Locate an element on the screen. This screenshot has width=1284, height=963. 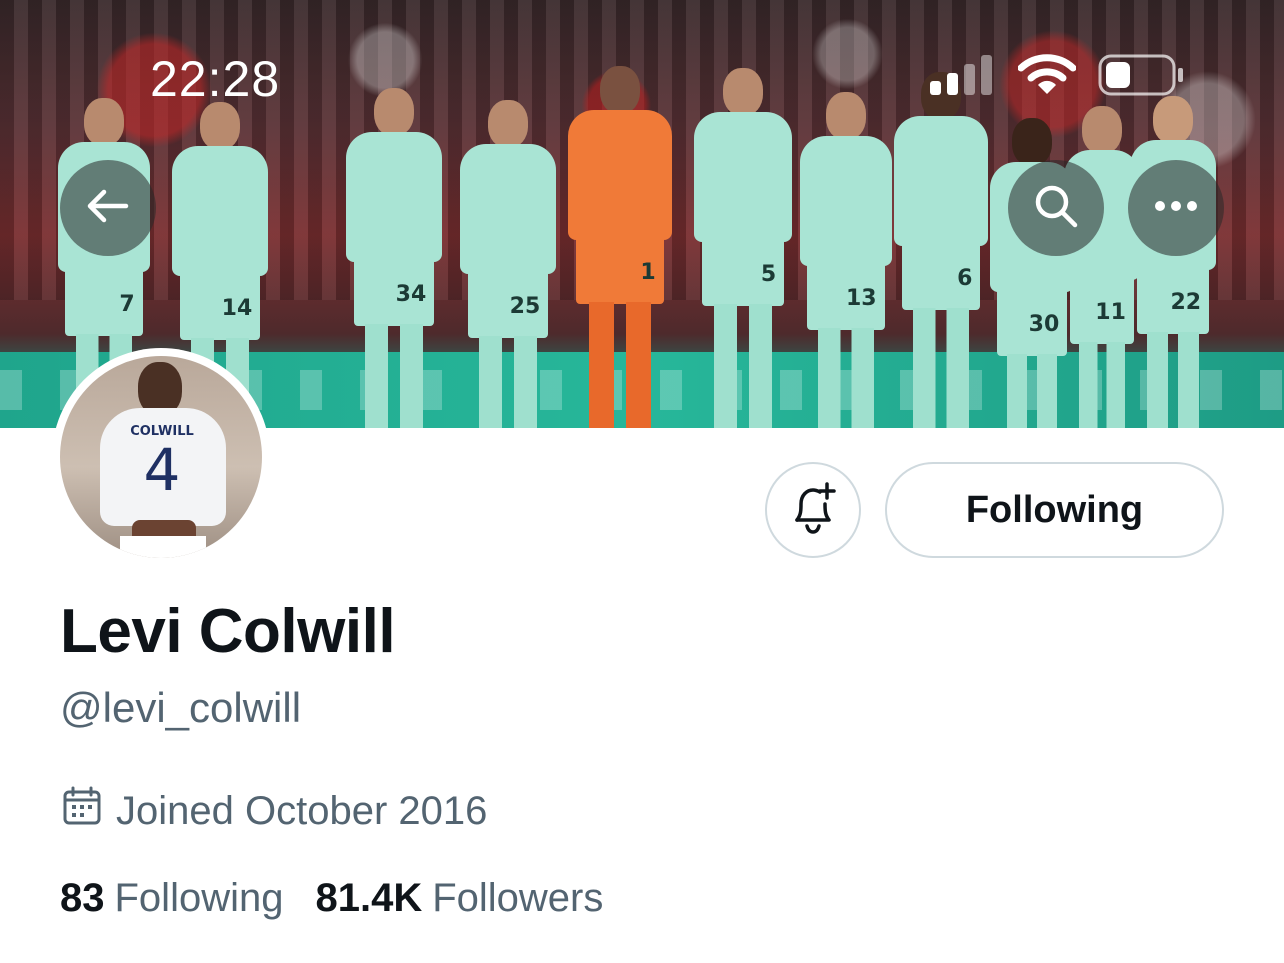
bell-plus-icon is located at coordinates (813, 510).